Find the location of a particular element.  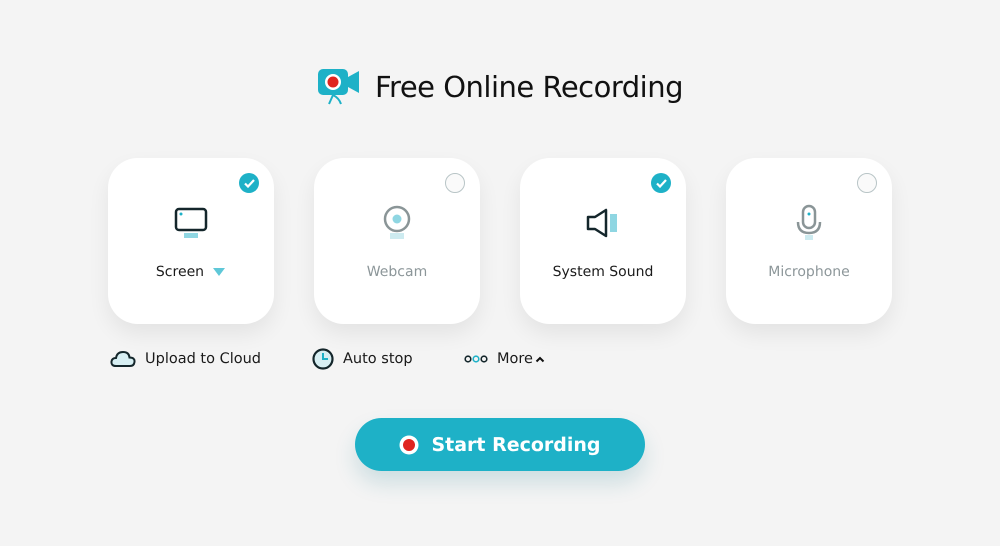

source-label: Webcam is located at coordinates (397, 272).